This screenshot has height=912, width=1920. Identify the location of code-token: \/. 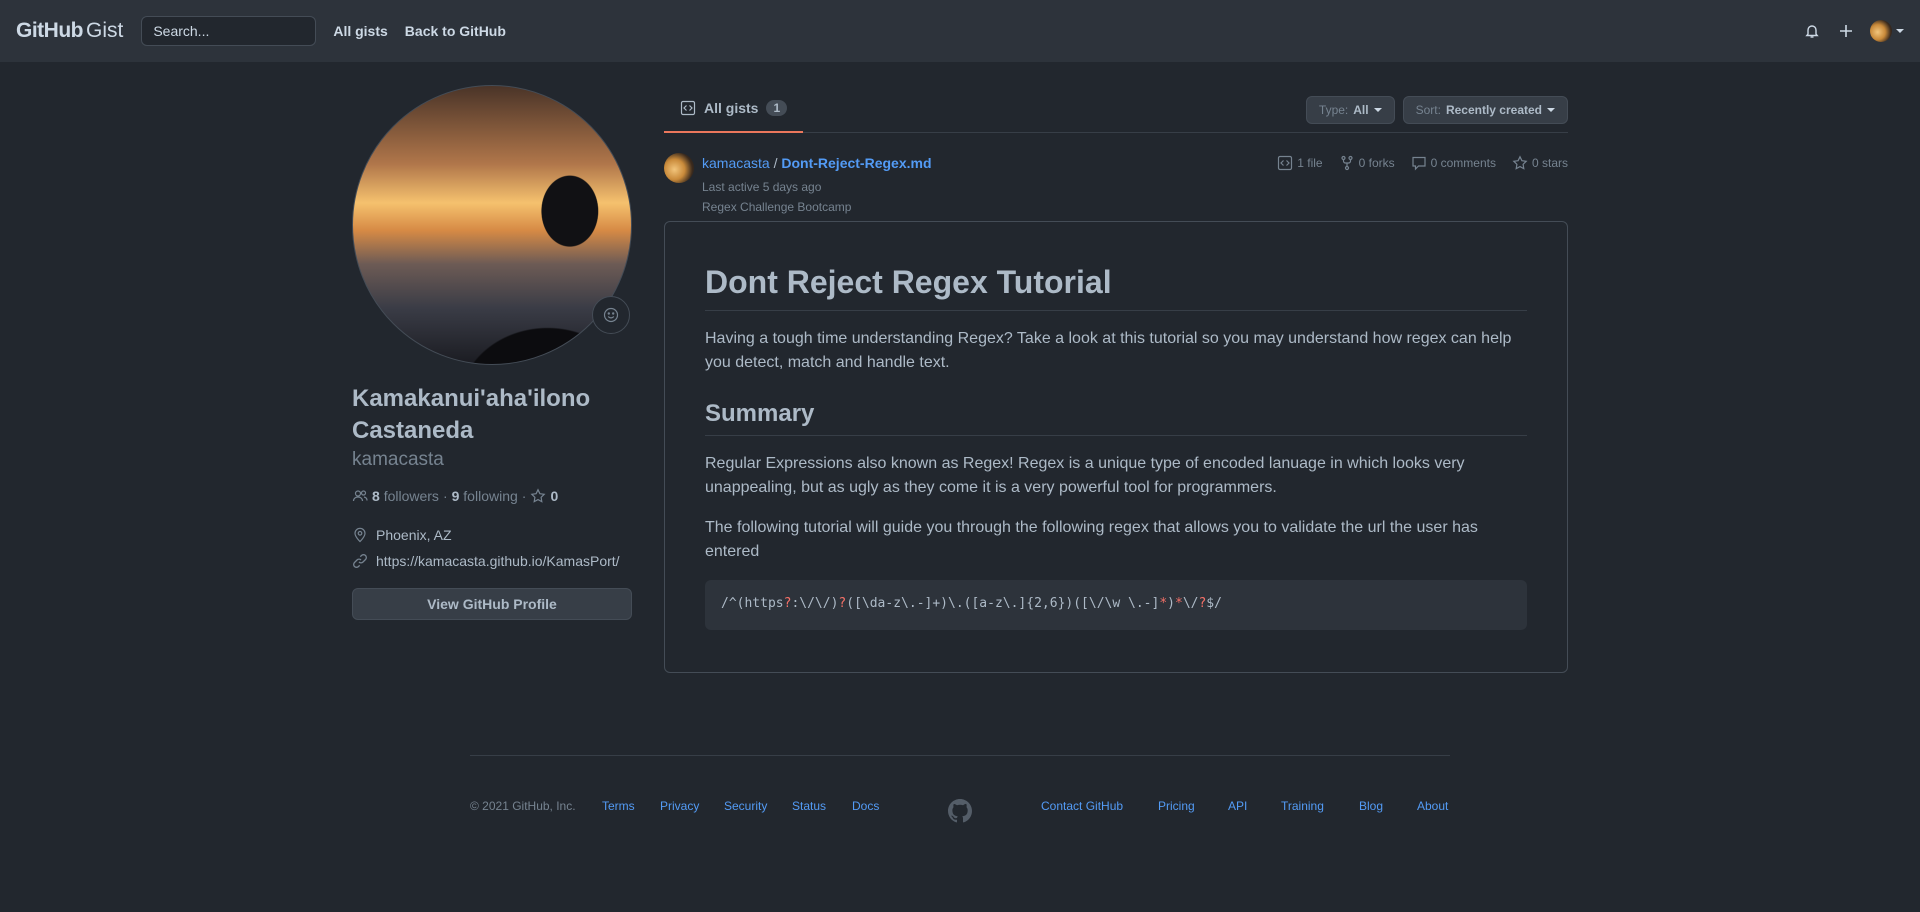
(1190, 603).